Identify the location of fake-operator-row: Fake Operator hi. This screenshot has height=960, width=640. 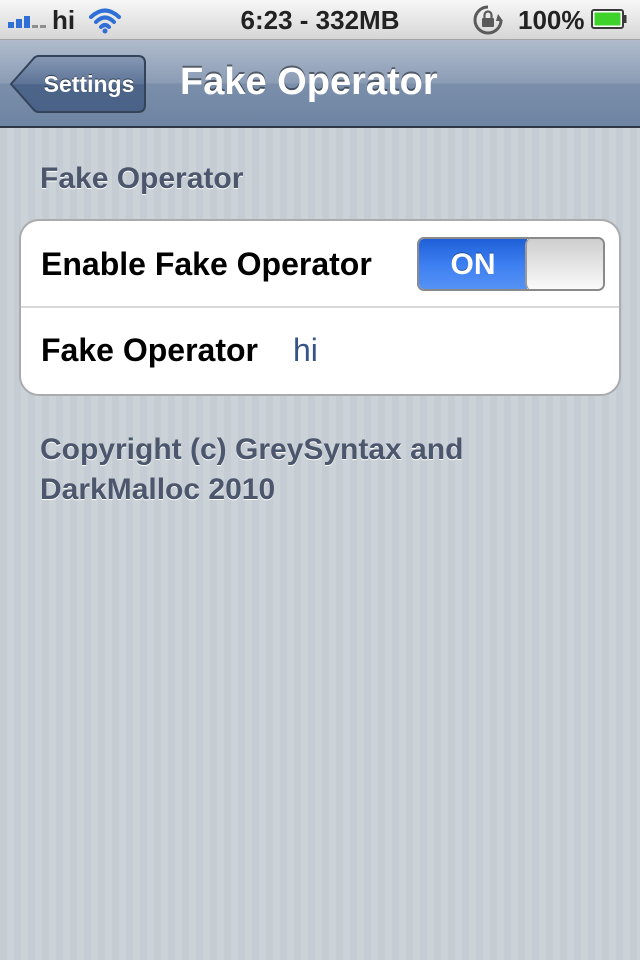
(320, 351).